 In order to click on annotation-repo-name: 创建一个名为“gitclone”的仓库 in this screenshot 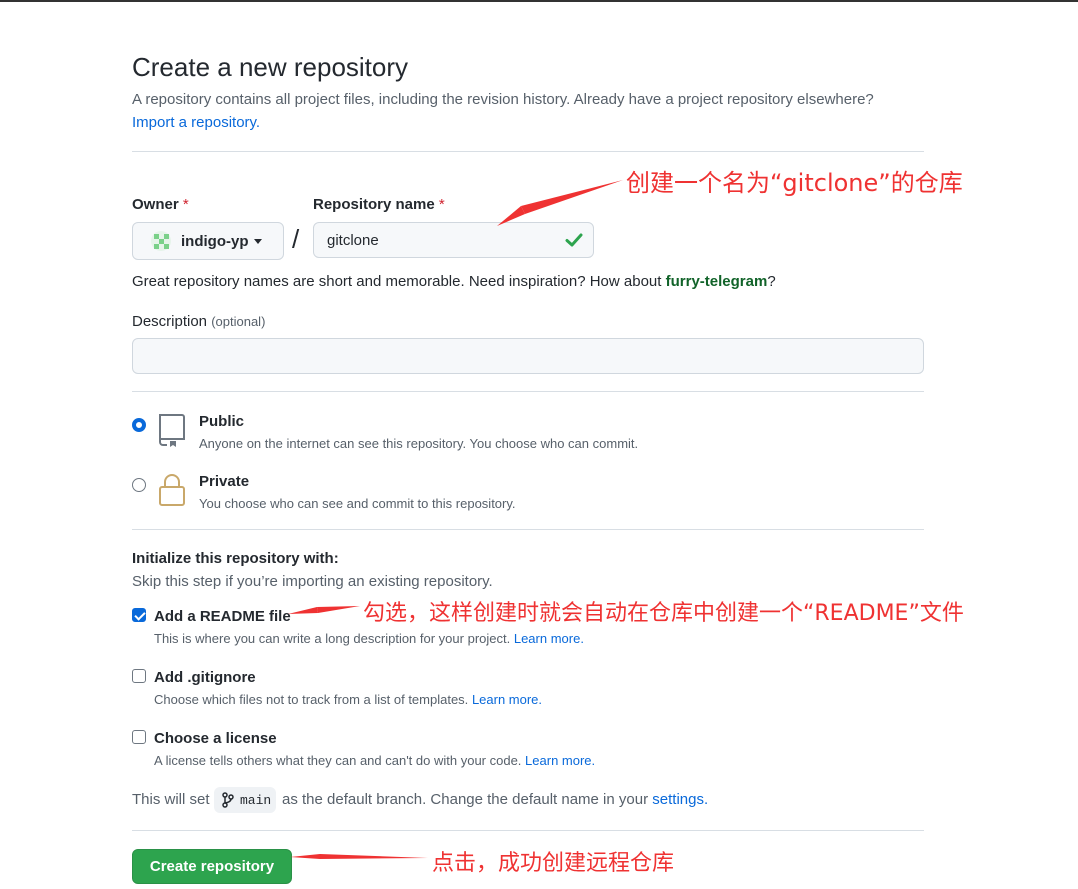, I will do `click(794, 183)`.